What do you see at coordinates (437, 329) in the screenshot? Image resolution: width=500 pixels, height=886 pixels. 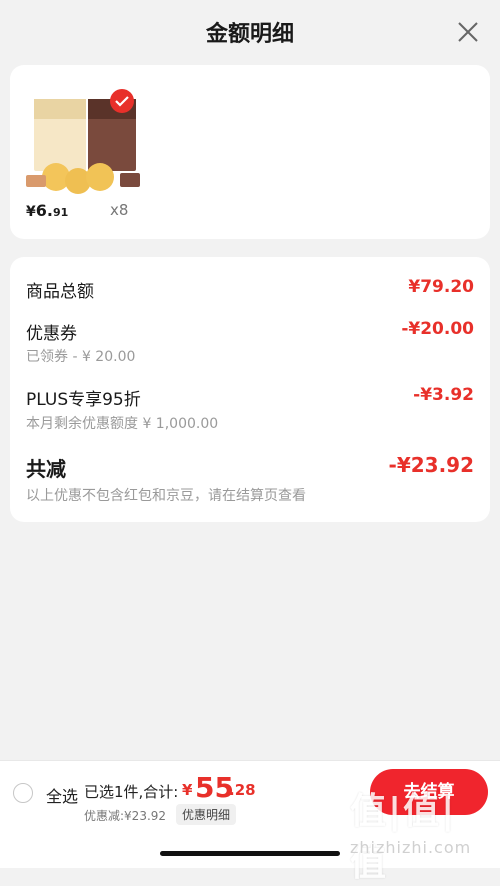 I see `coupon-value: -¥20.00` at bounding box center [437, 329].